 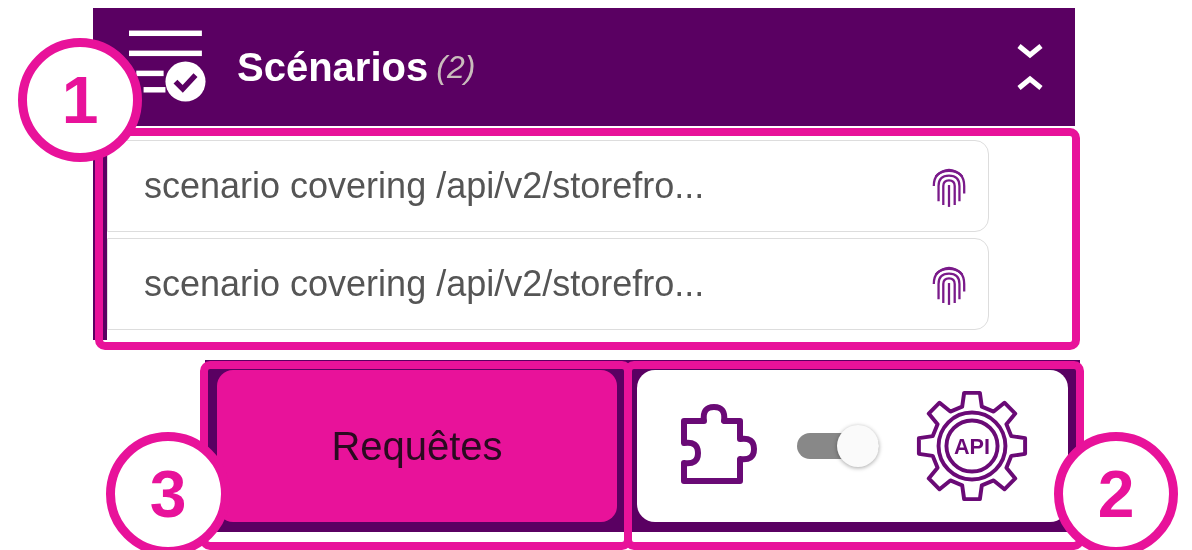 I want to click on collapse-icon, so click(x=1030, y=67).